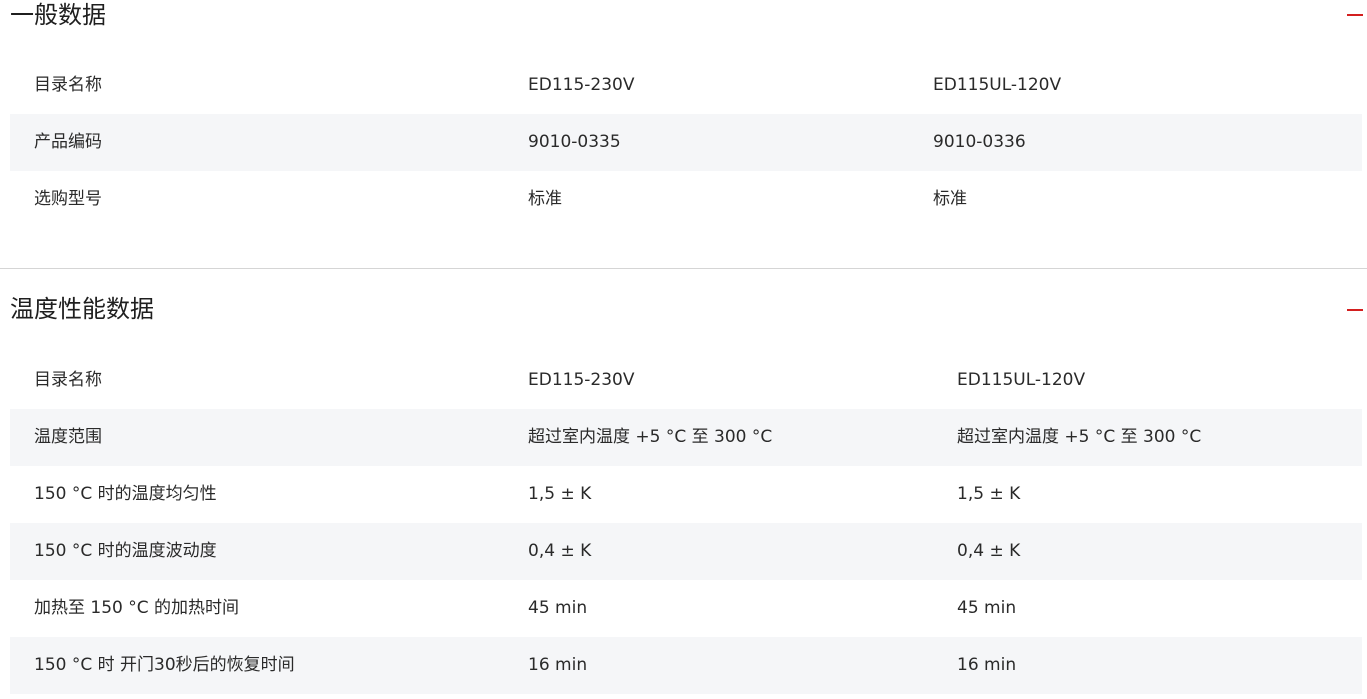 This screenshot has width=1367, height=699. I want to click on cell-model-2: 1,5 ± K, so click(989, 494).